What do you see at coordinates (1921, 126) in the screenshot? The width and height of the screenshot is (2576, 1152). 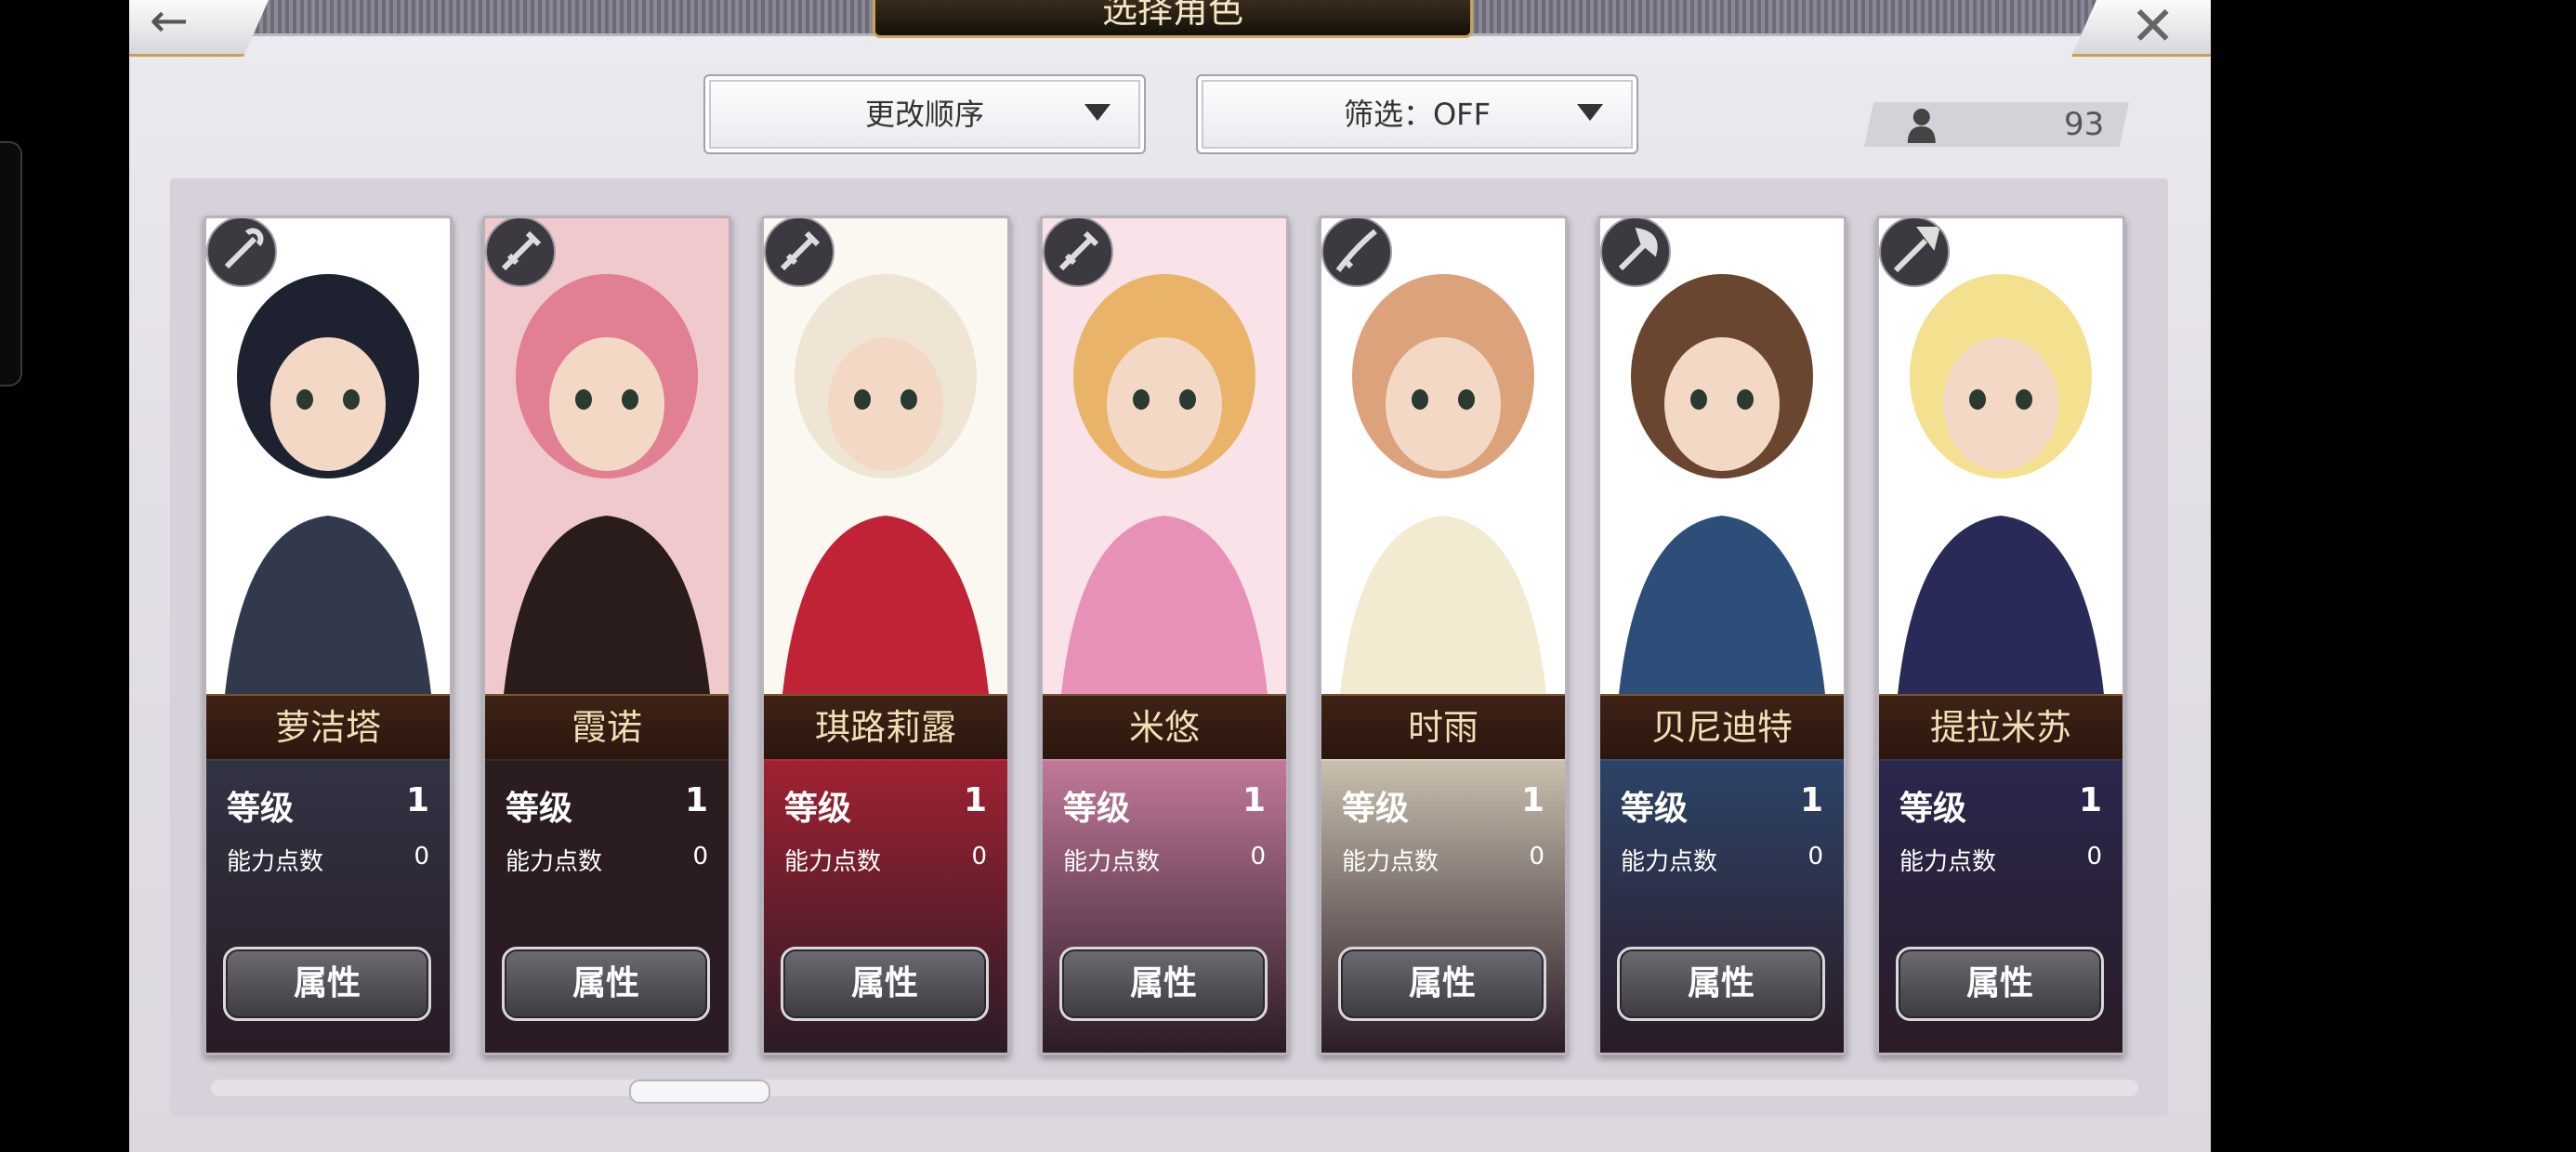 I see `user-icon` at bounding box center [1921, 126].